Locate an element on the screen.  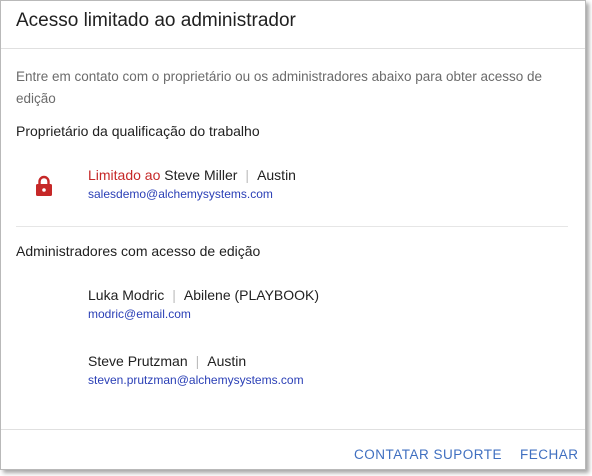
limited-label: Limitado ao is located at coordinates (124, 175).